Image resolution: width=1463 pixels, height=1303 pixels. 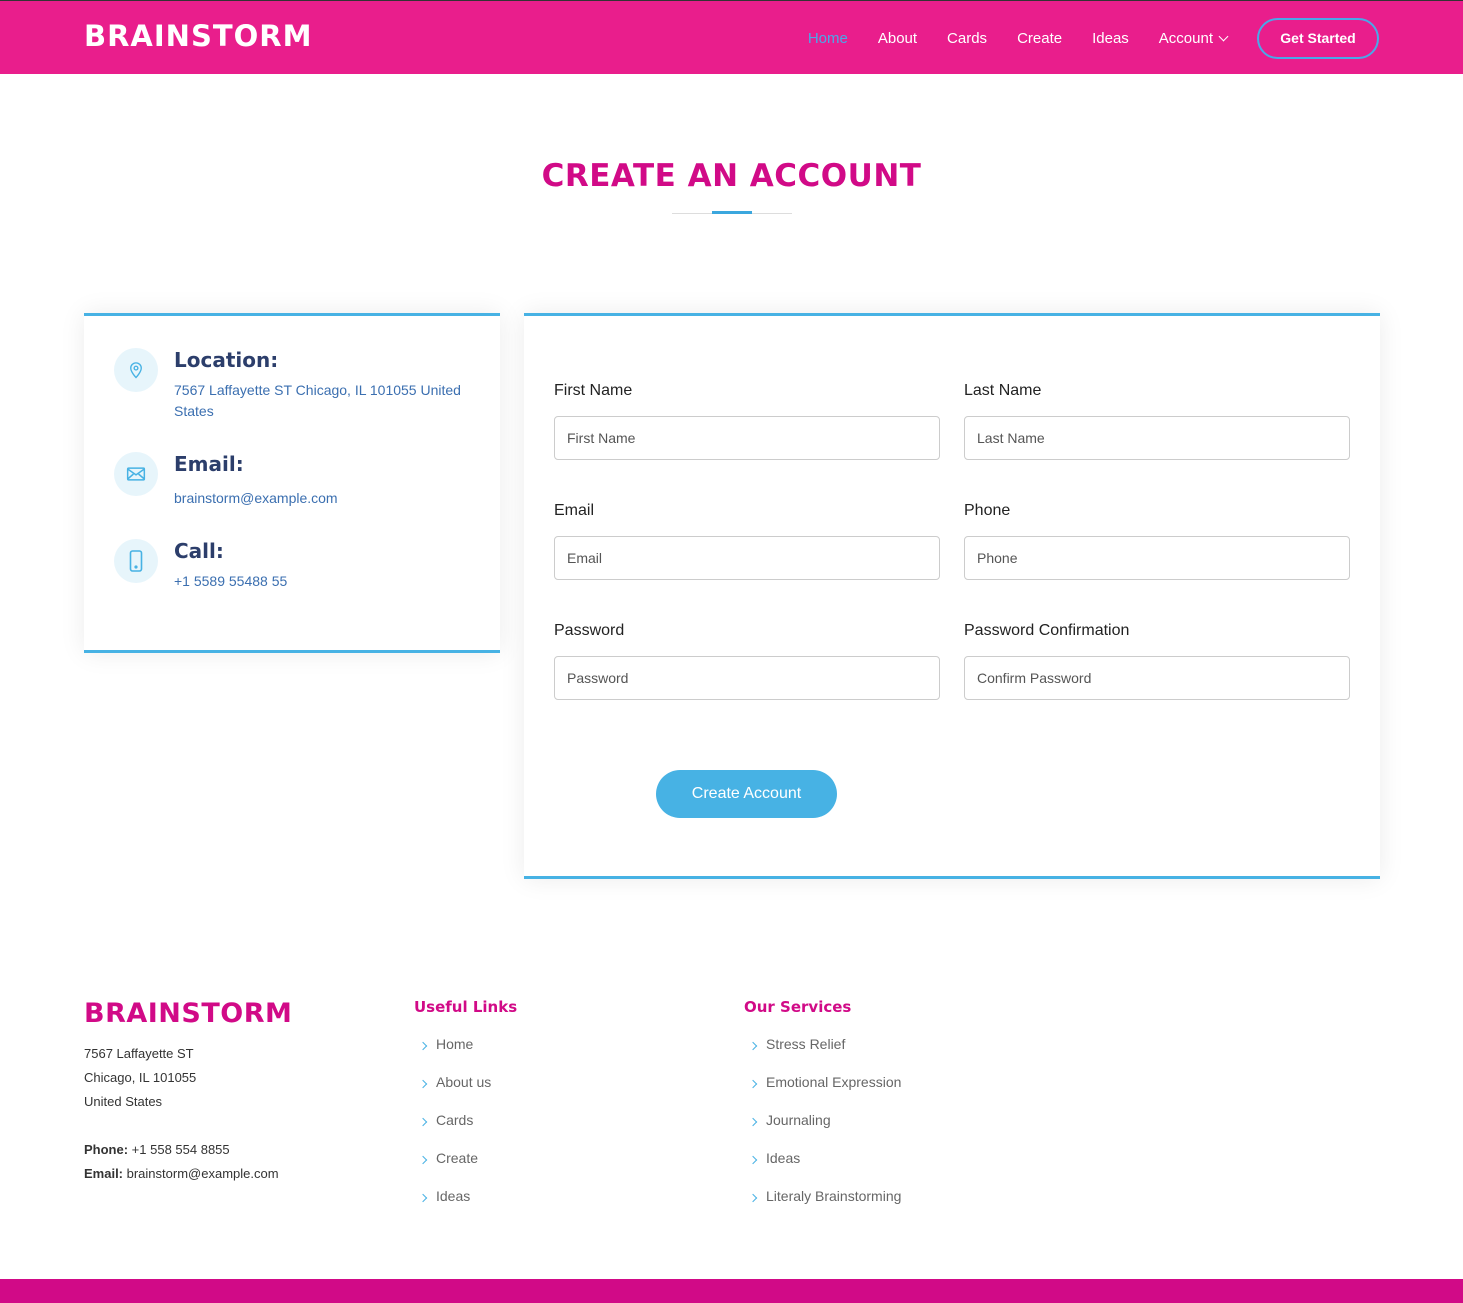 I want to click on password-confirmation-label: Password Confirmation, so click(x=1047, y=630).